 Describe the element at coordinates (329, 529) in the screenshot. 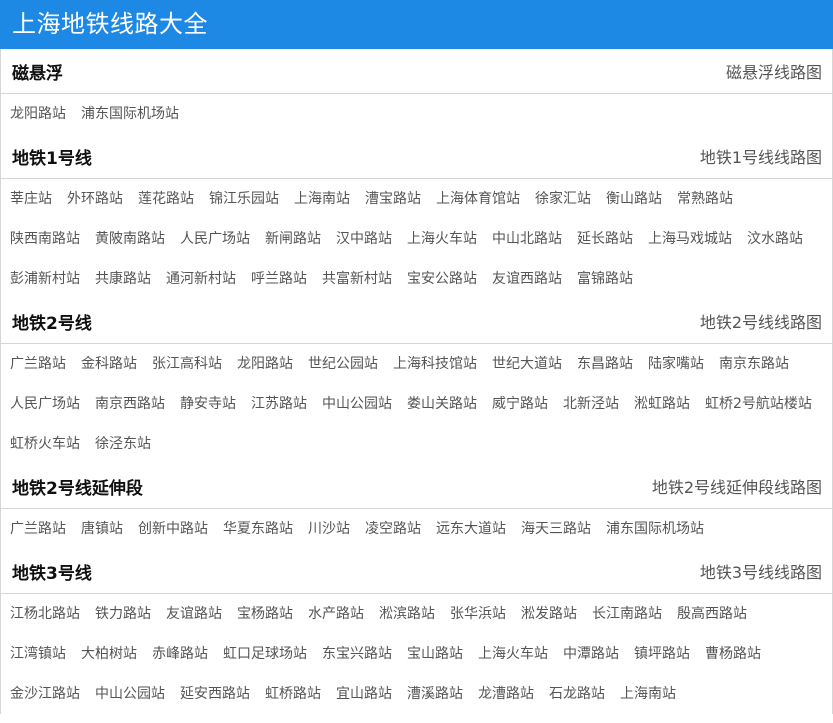

I see `station-link: 川沙站` at that location.